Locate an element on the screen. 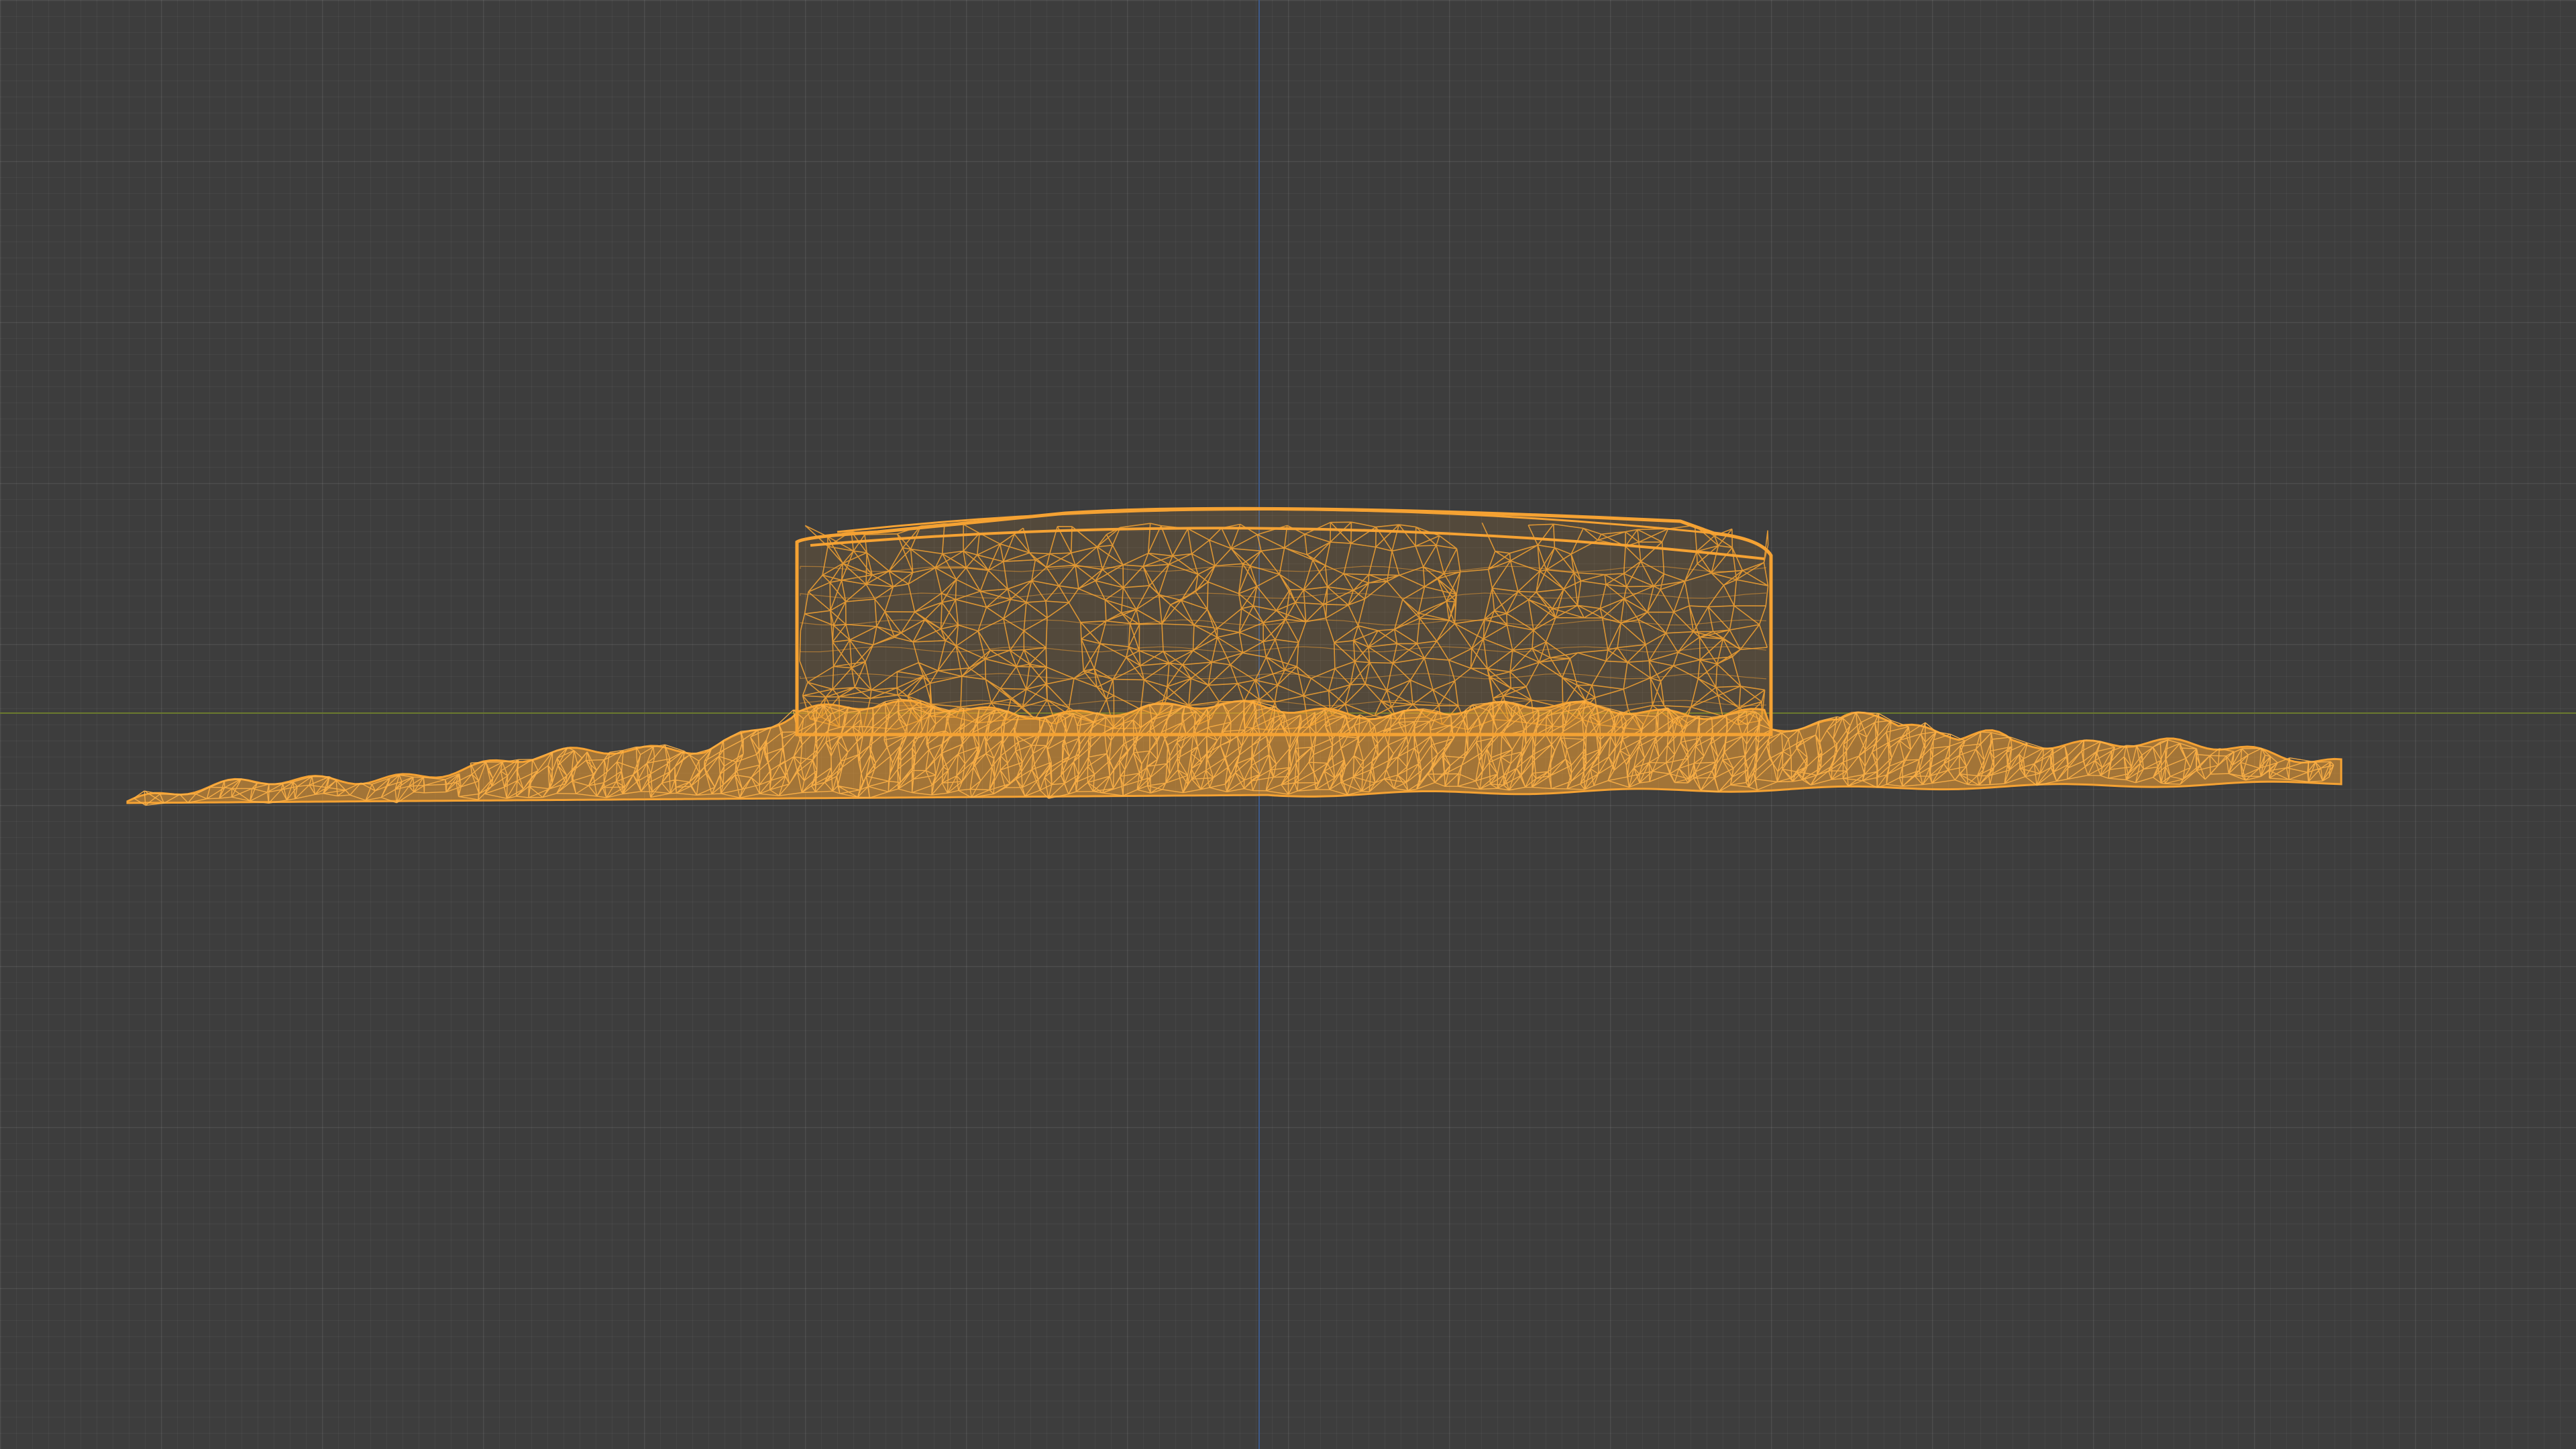 This screenshot has width=2576, height=1449. mesh-outline is located at coordinates (1284, 621).